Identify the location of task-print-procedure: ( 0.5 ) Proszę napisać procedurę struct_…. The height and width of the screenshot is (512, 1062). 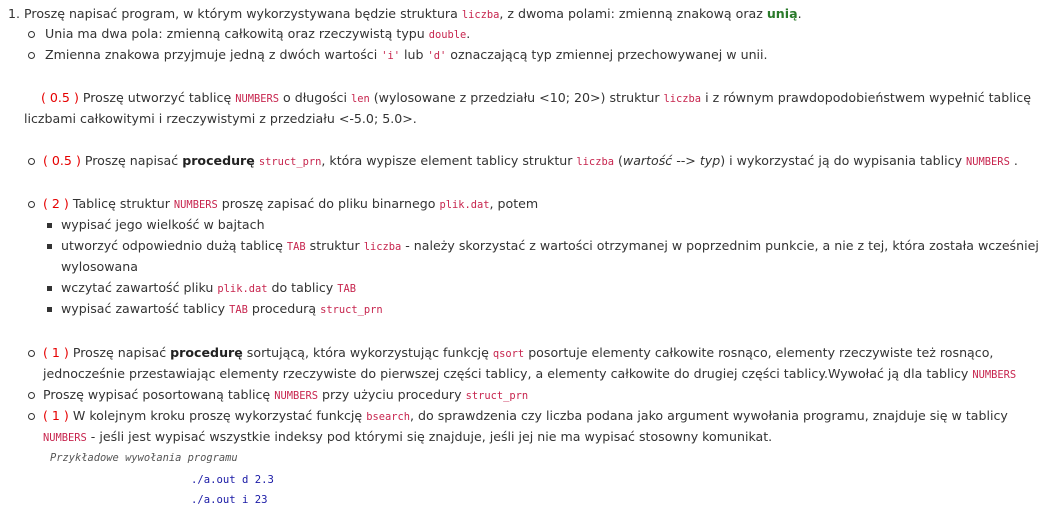
(523, 161).